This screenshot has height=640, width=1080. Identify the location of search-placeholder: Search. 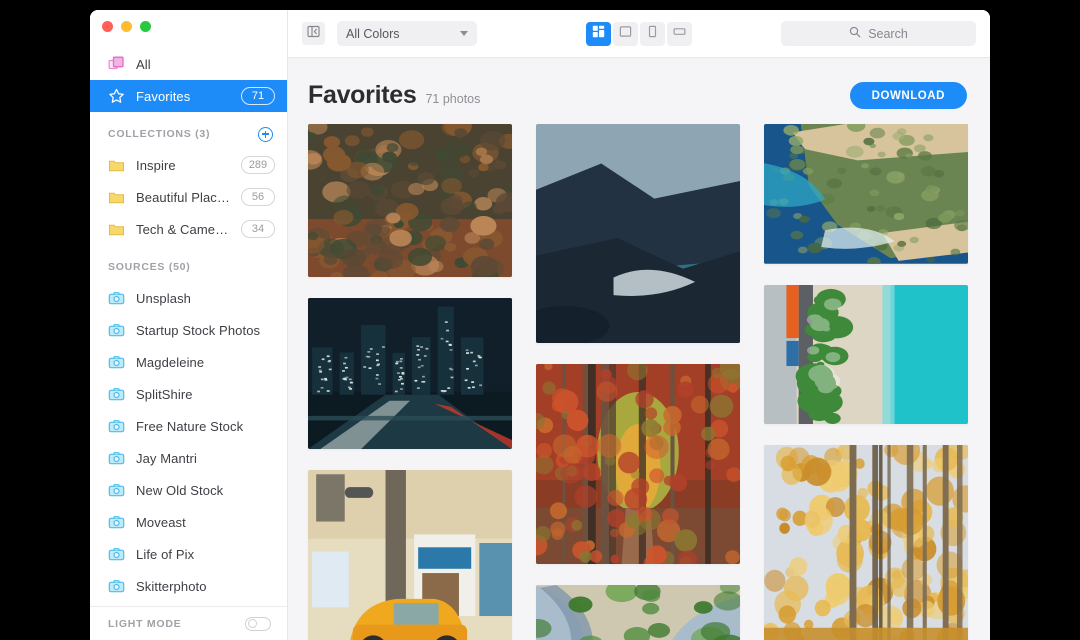
(888, 33).